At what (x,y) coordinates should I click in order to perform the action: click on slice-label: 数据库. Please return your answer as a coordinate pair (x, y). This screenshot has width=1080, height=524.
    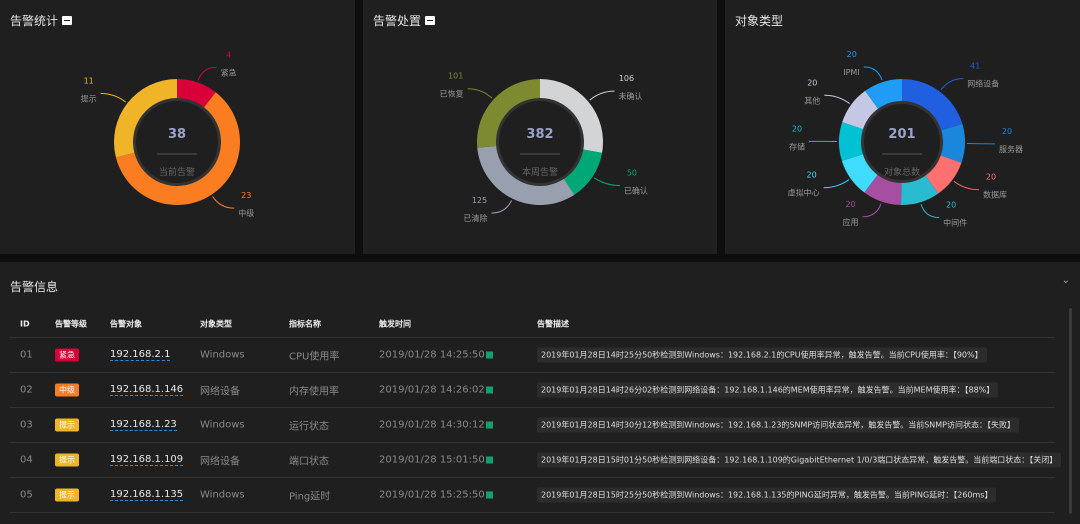
    Looking at the image, I should click on (995, 195).